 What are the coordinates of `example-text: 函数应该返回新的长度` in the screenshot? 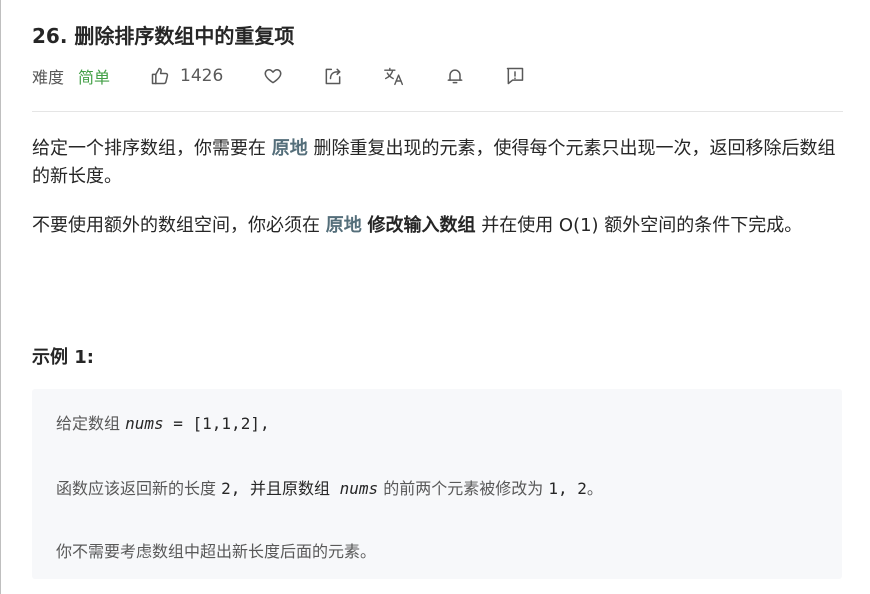 It's located at (139, 488).